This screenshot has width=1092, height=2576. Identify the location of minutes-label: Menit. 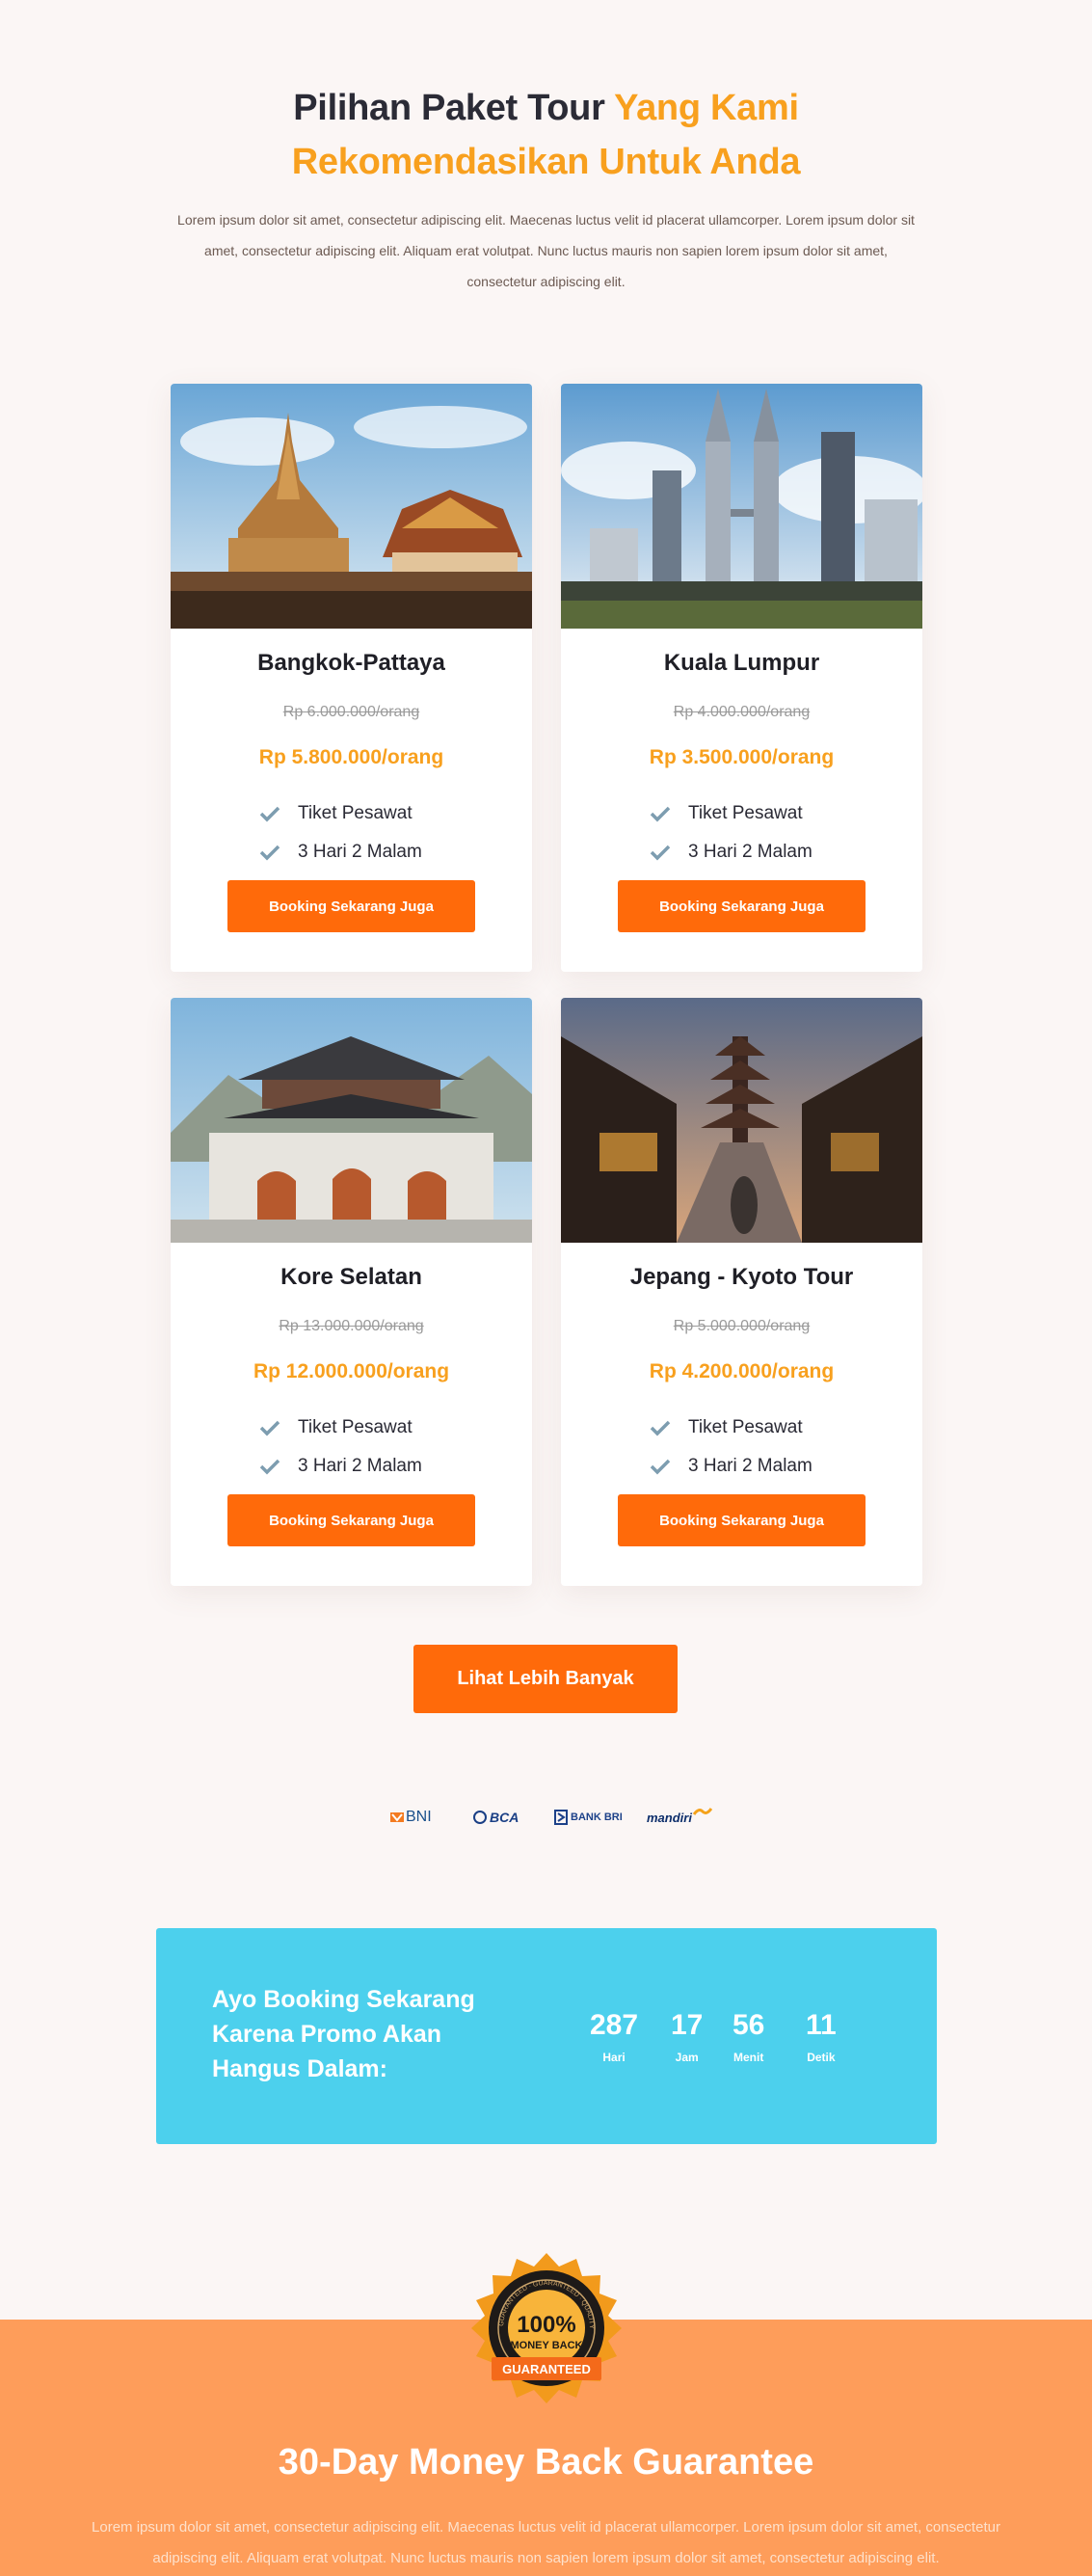
(749, 2058).